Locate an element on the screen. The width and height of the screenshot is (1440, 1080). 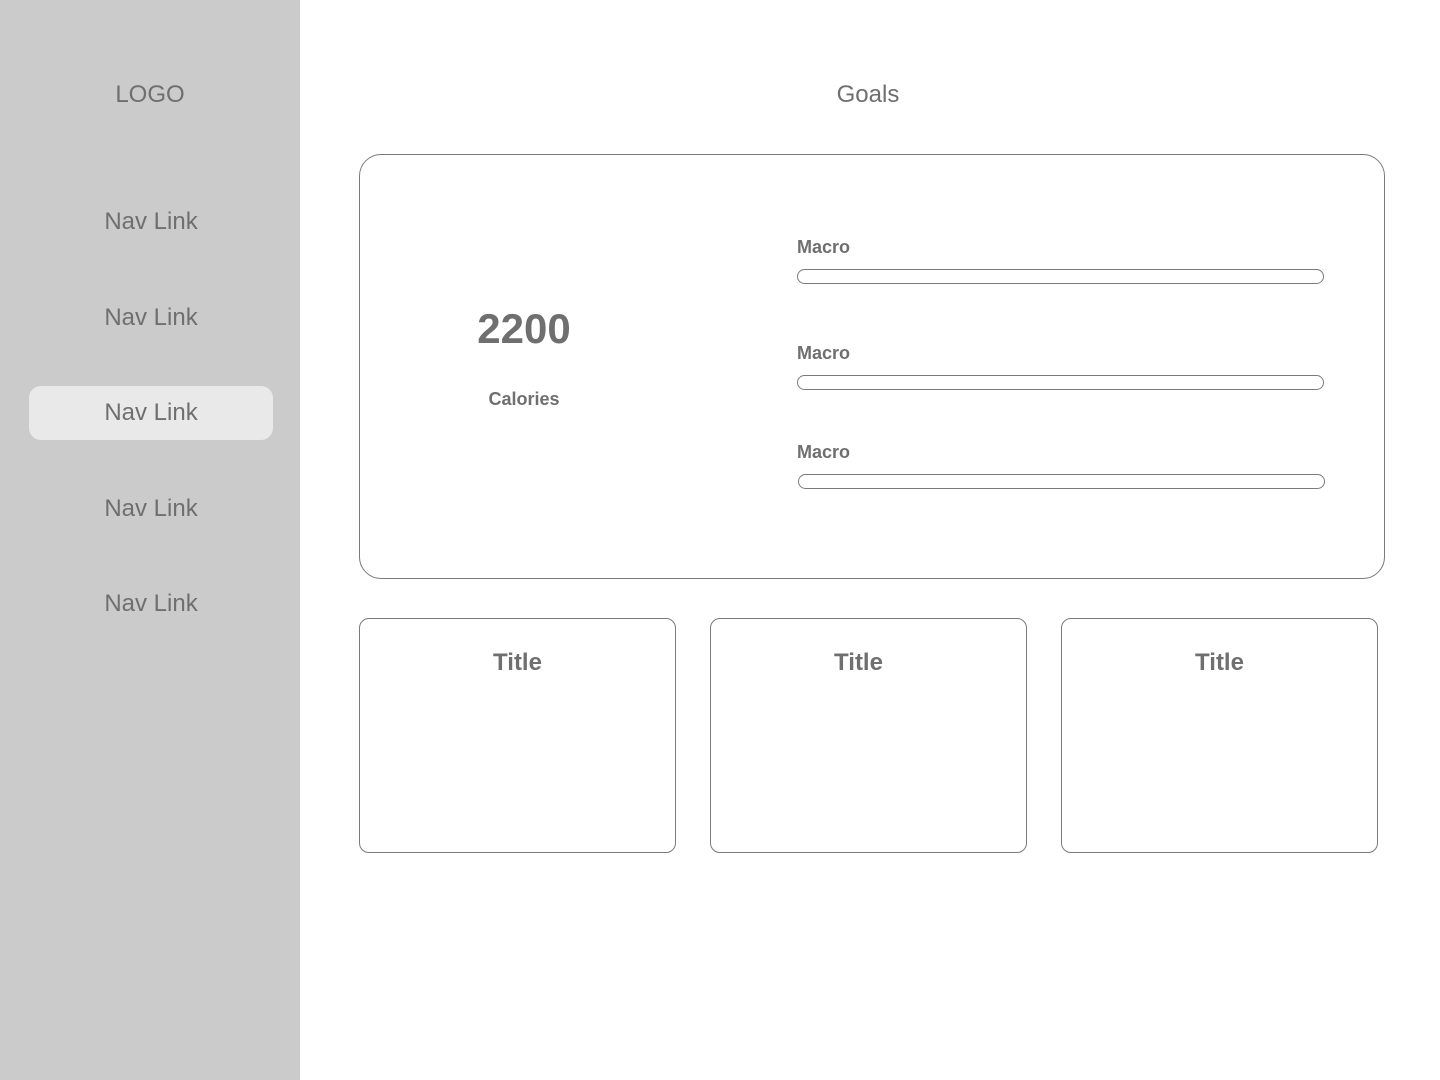
card-1: Title is located at coordinates (517, 735).